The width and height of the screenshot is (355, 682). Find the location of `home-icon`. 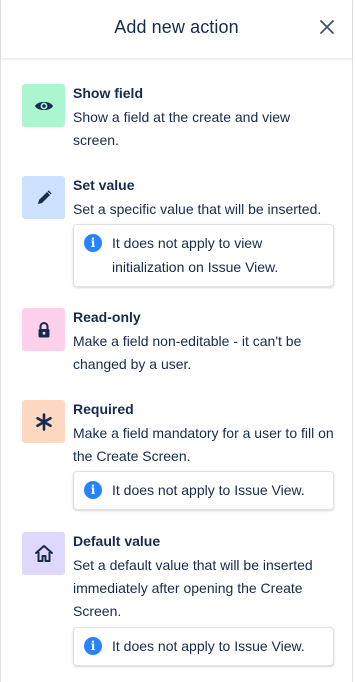

home-icon is located at coordinates (43, 553).